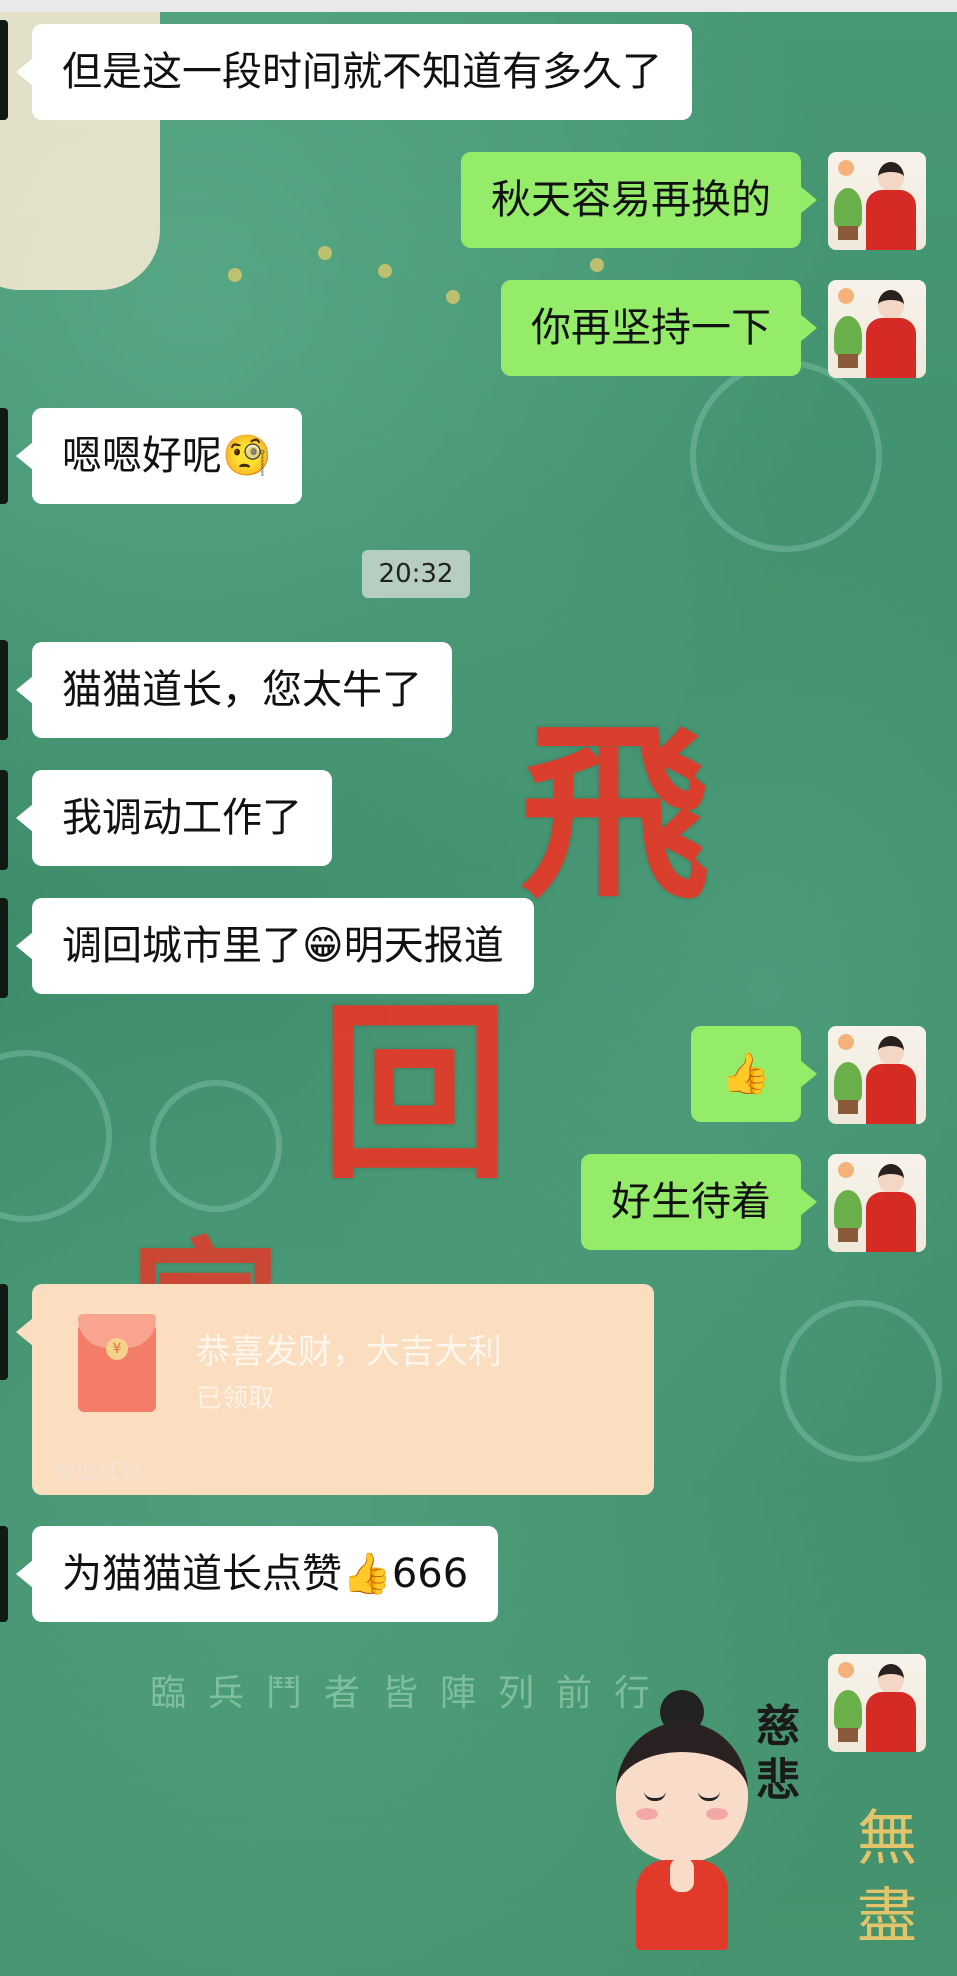  I want to click on message-bubble-sent: 你再坚持一下, so click(659, 328).